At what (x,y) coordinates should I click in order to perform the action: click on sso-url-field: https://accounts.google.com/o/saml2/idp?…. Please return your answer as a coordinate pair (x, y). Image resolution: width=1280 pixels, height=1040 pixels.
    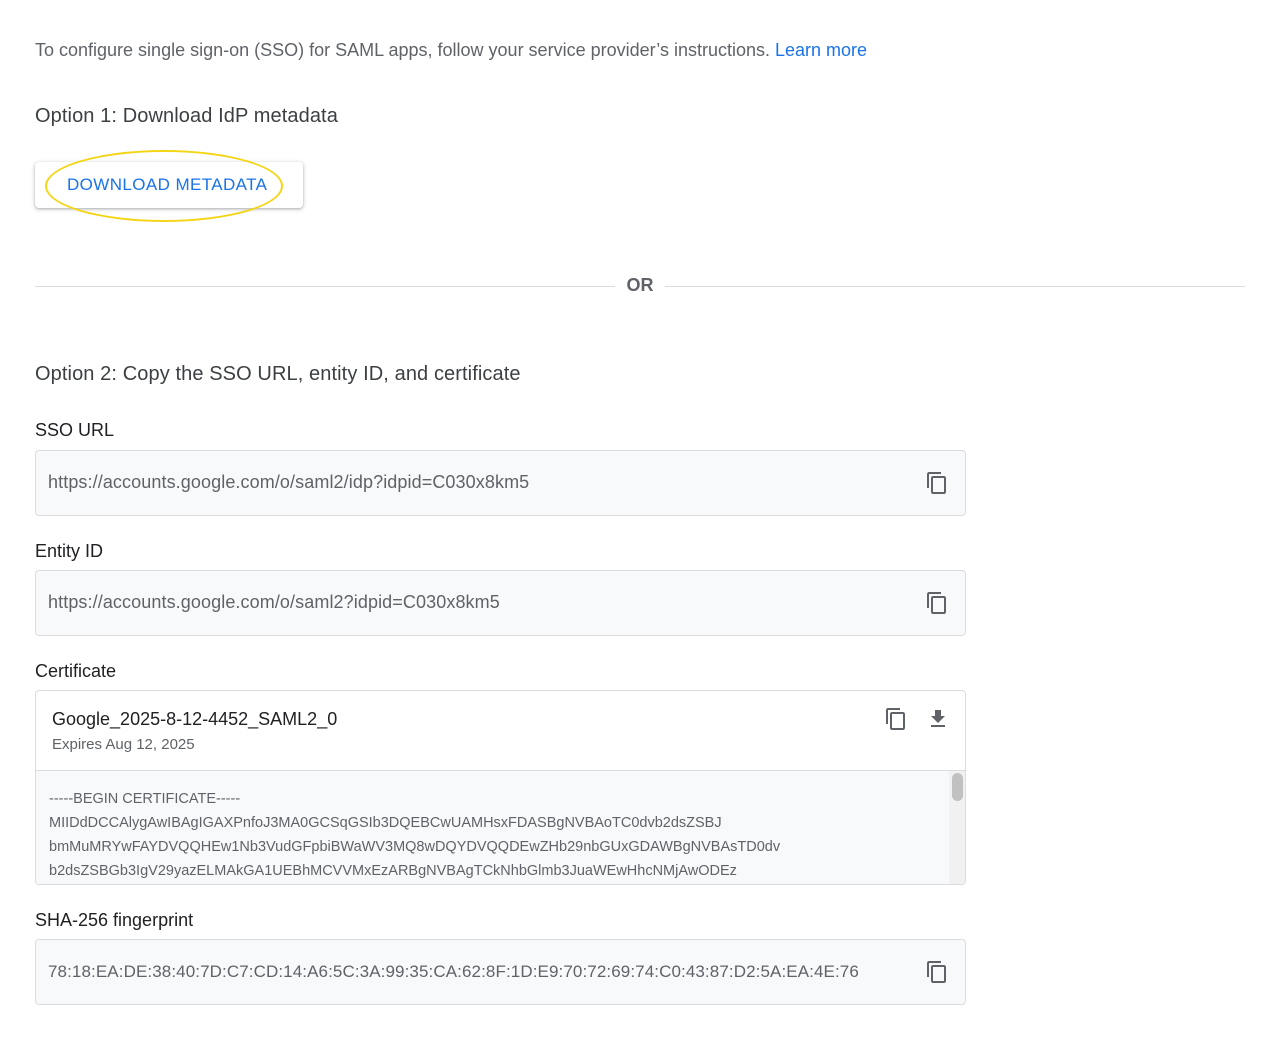
    Looking at the image, I should click on (500, 483).